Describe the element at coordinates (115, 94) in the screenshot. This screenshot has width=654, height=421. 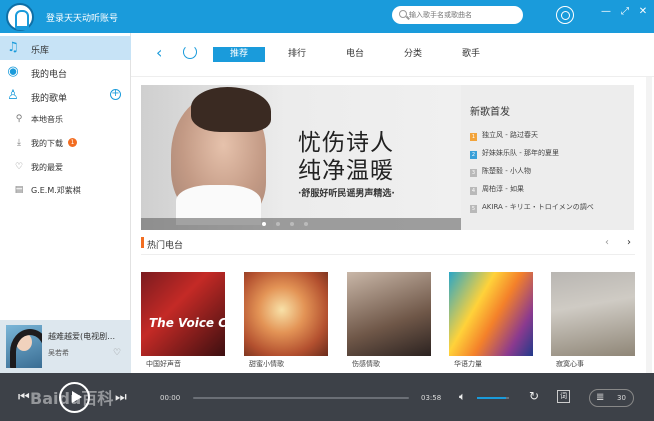
I see `add-playlist-button: +` at that location.